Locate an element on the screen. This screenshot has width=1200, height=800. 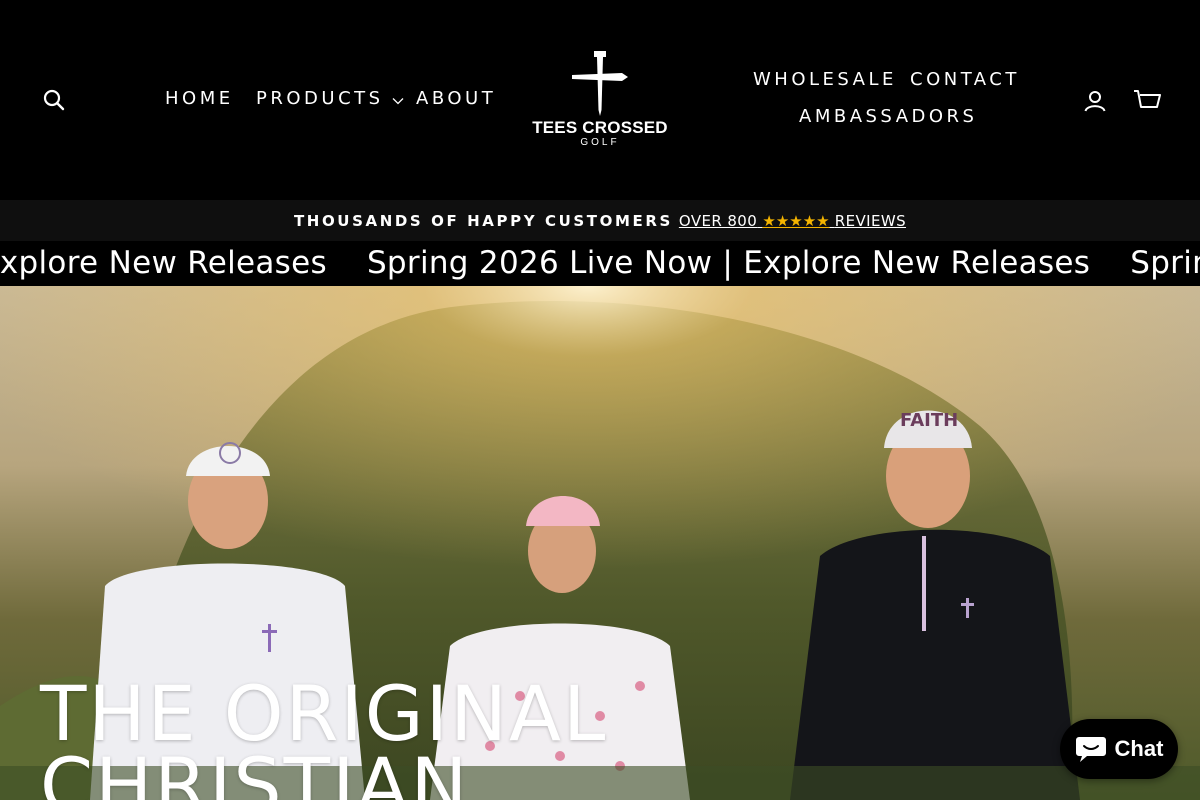
logo-sub: GOLF is located at coordinates (600, 142).